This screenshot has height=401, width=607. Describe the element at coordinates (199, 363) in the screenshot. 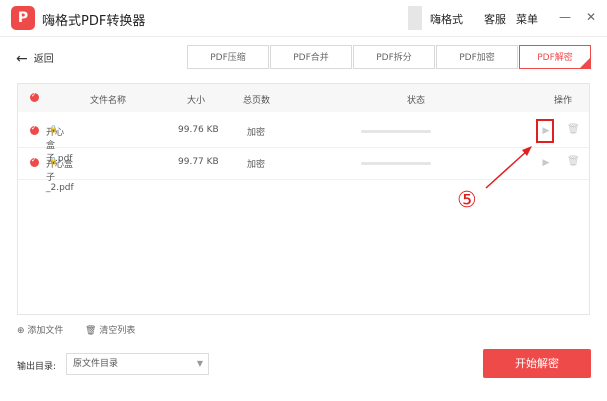

I see `chevron-down-icon: ▼` at that location.